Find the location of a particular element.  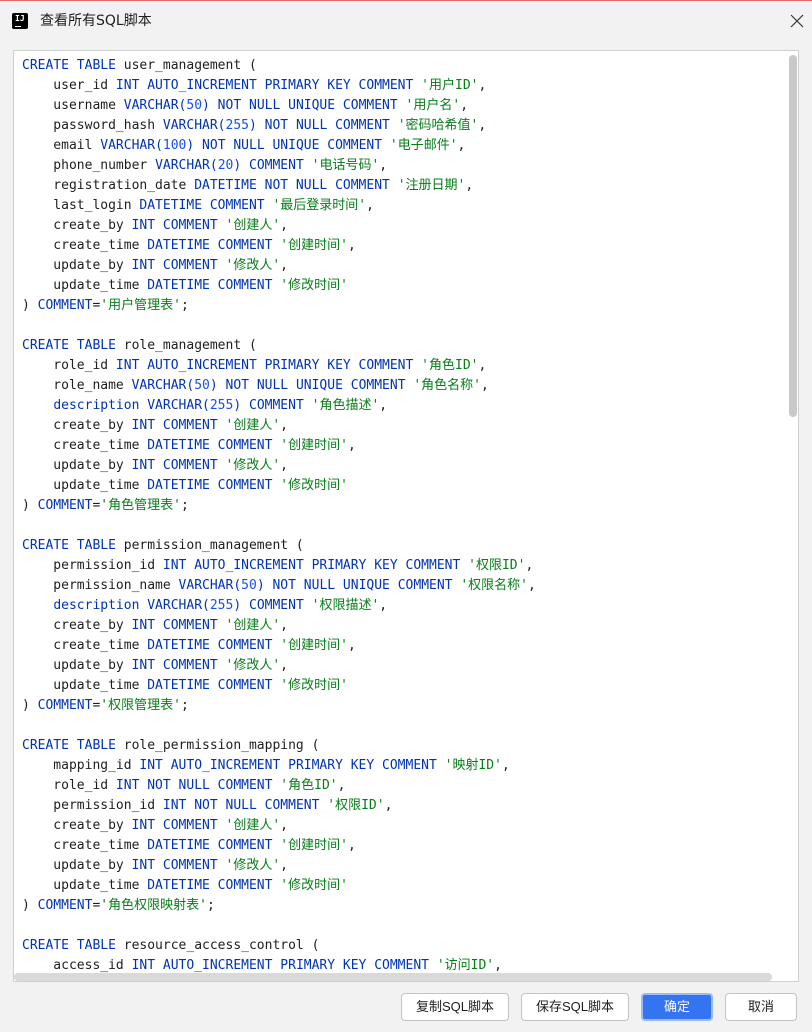

intellij-app-icon: IJ is located at coordinates (20, 21).